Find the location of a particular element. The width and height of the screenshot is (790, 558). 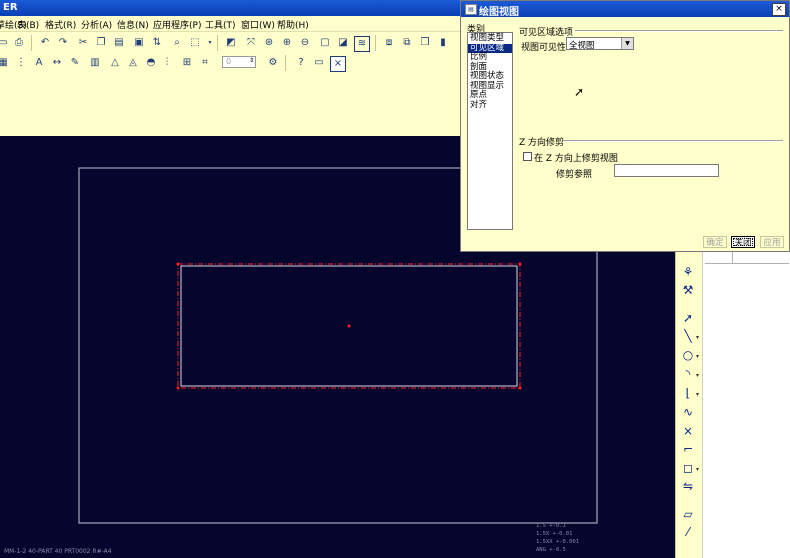

spin-input: 0 ⇕ is located at coordinates (239, 62).